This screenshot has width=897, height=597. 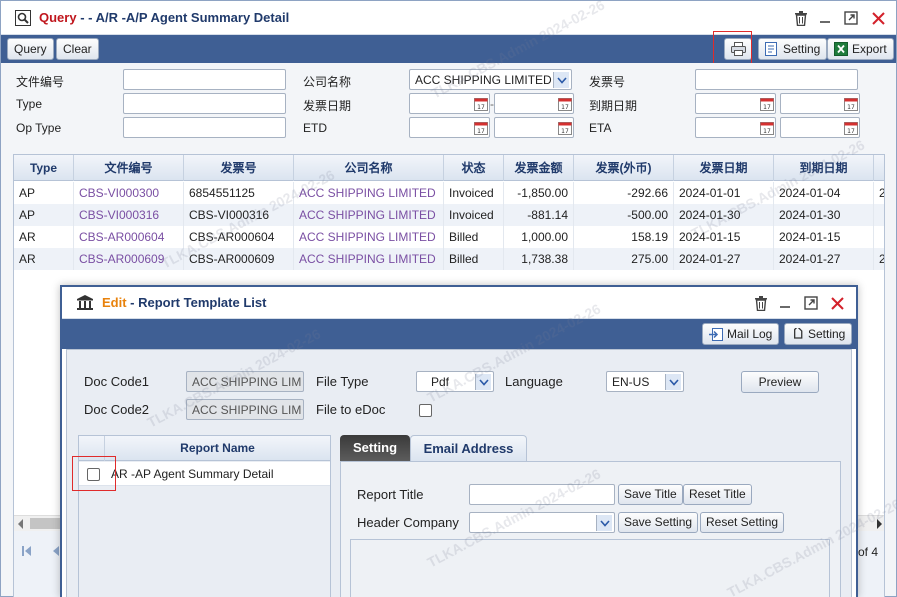 I want to click on company-select: ACC SHIPPING LIMITED, so click(x=490, y=79).